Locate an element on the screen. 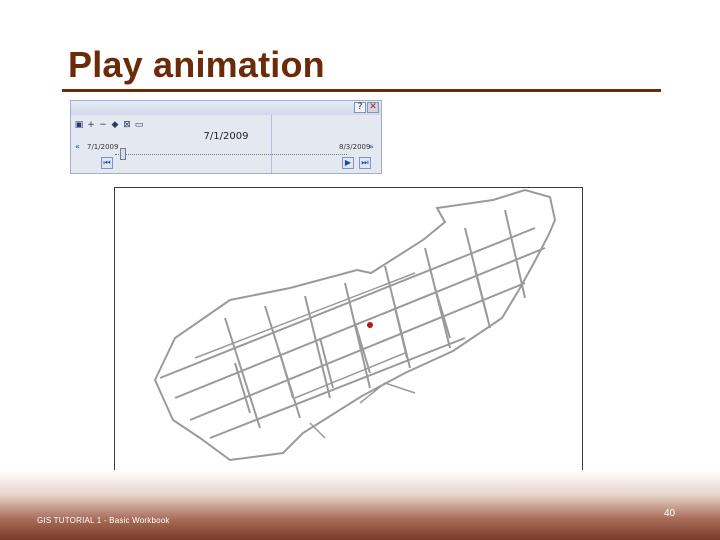  go-to-start-button: ⏮ is located at coordinates (107, 163).